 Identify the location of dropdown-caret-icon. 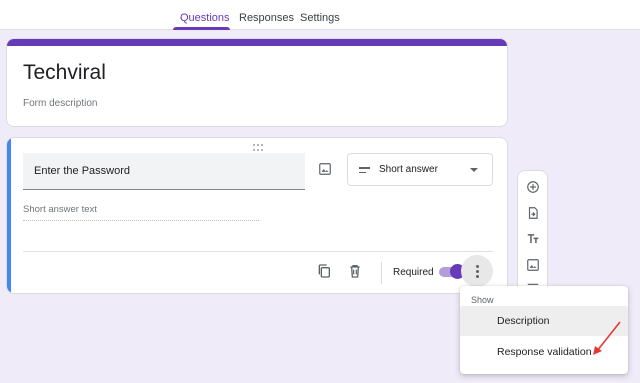
(474, 170).